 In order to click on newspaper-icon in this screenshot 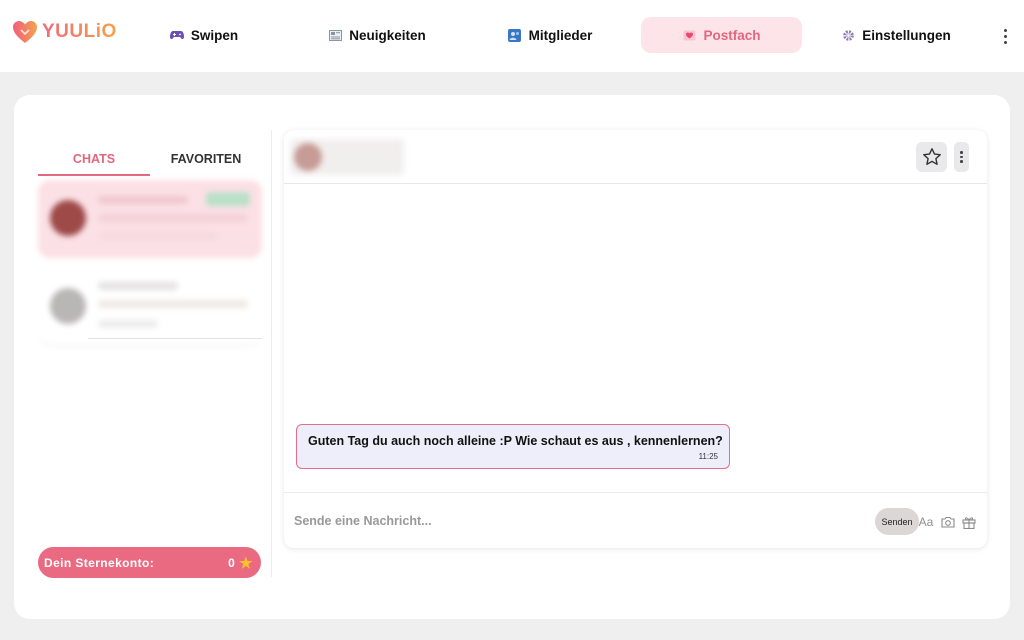, I will do `click(335, 35)`.